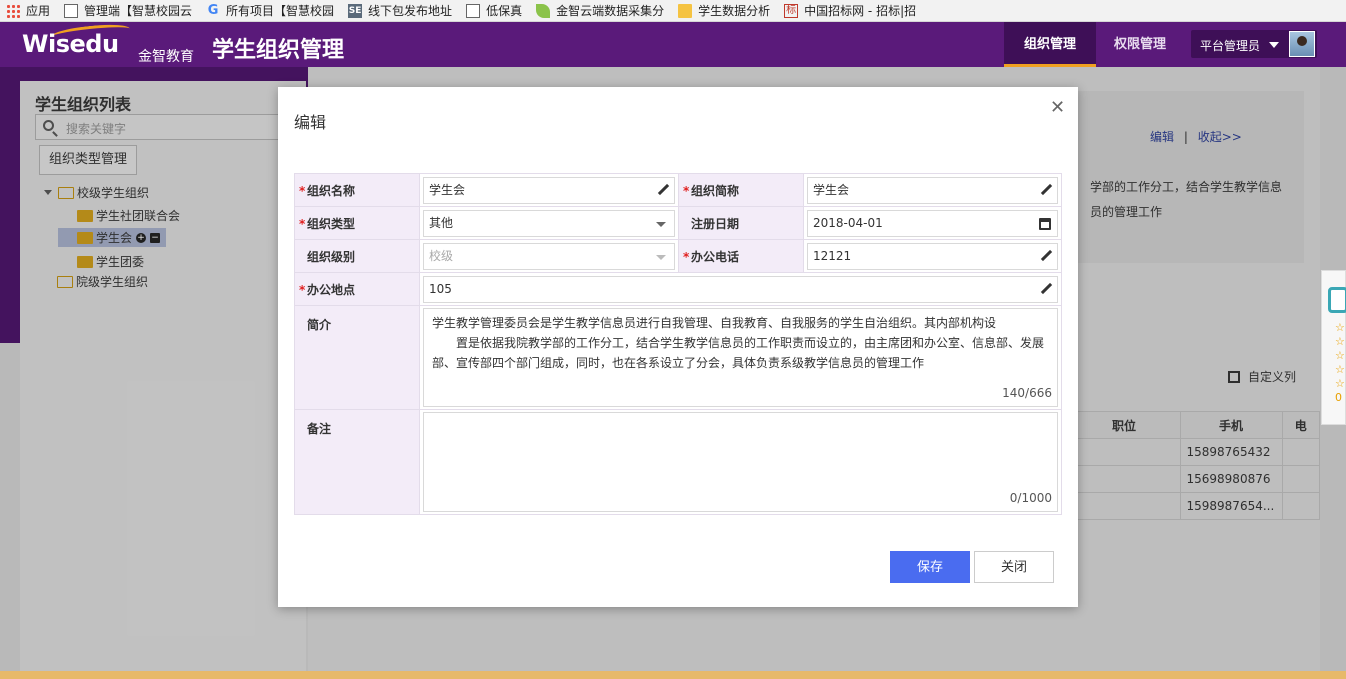  I want to click on address-label: * 办公地点, so click(357, 289).